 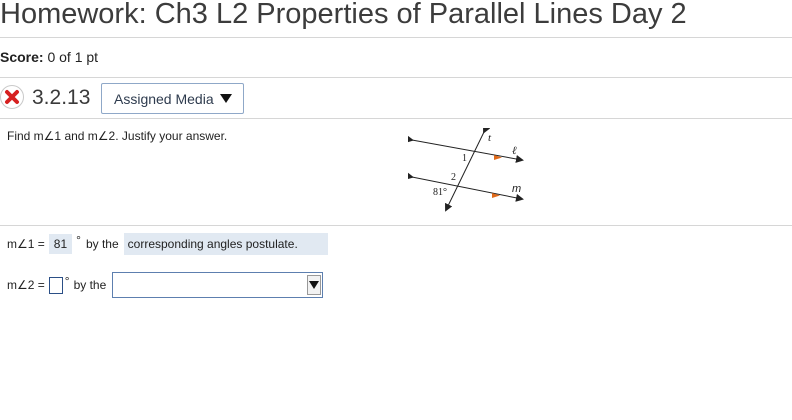 I want to click on dropdown-arrow-icon, so click(x=314, y=285).